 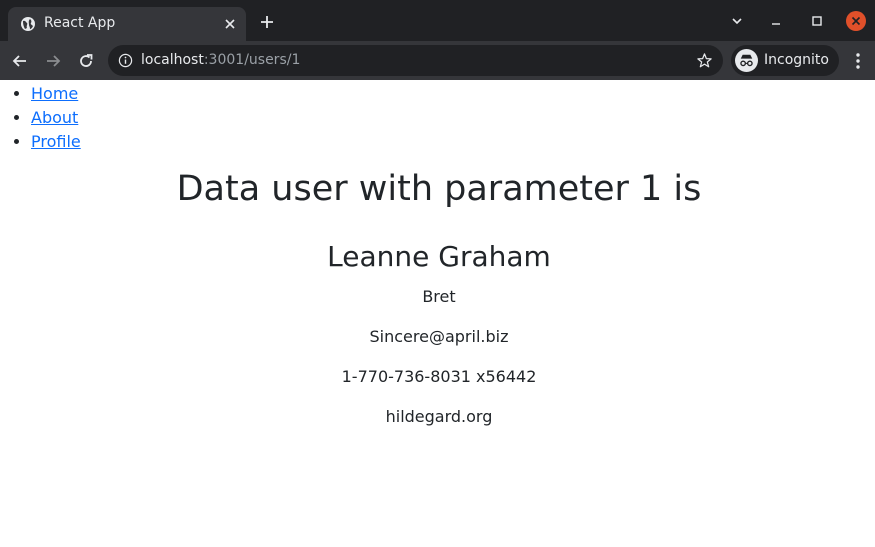 I want to click on user-name: Leanne Graham, so click(x=439, y=256).